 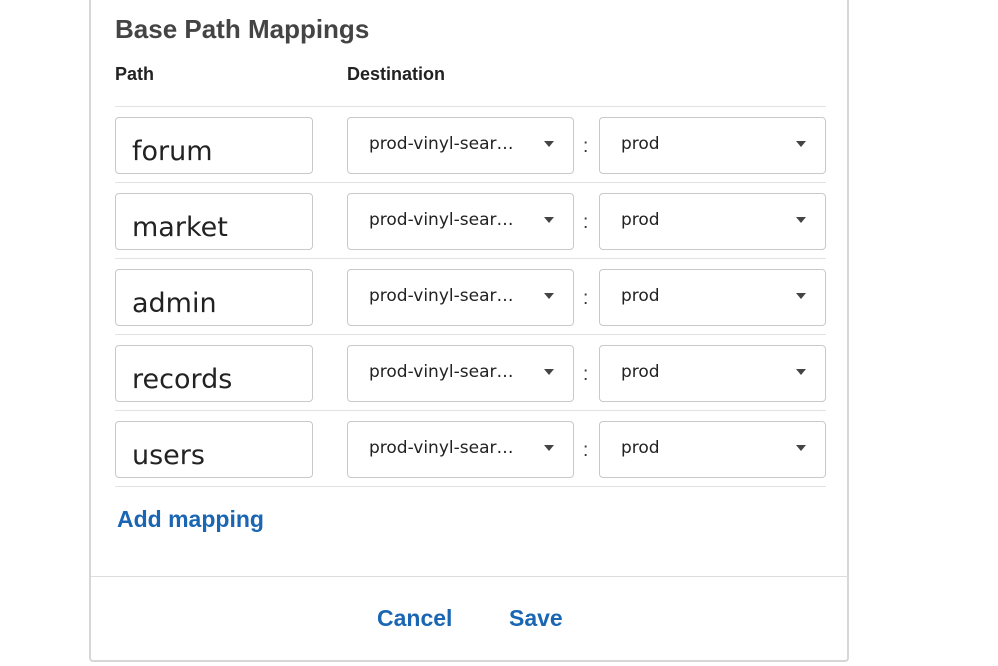 What do you see at coordinates (214, 373) in the screenshot?
I see `path-input: records` at bounding box center [214, 373].